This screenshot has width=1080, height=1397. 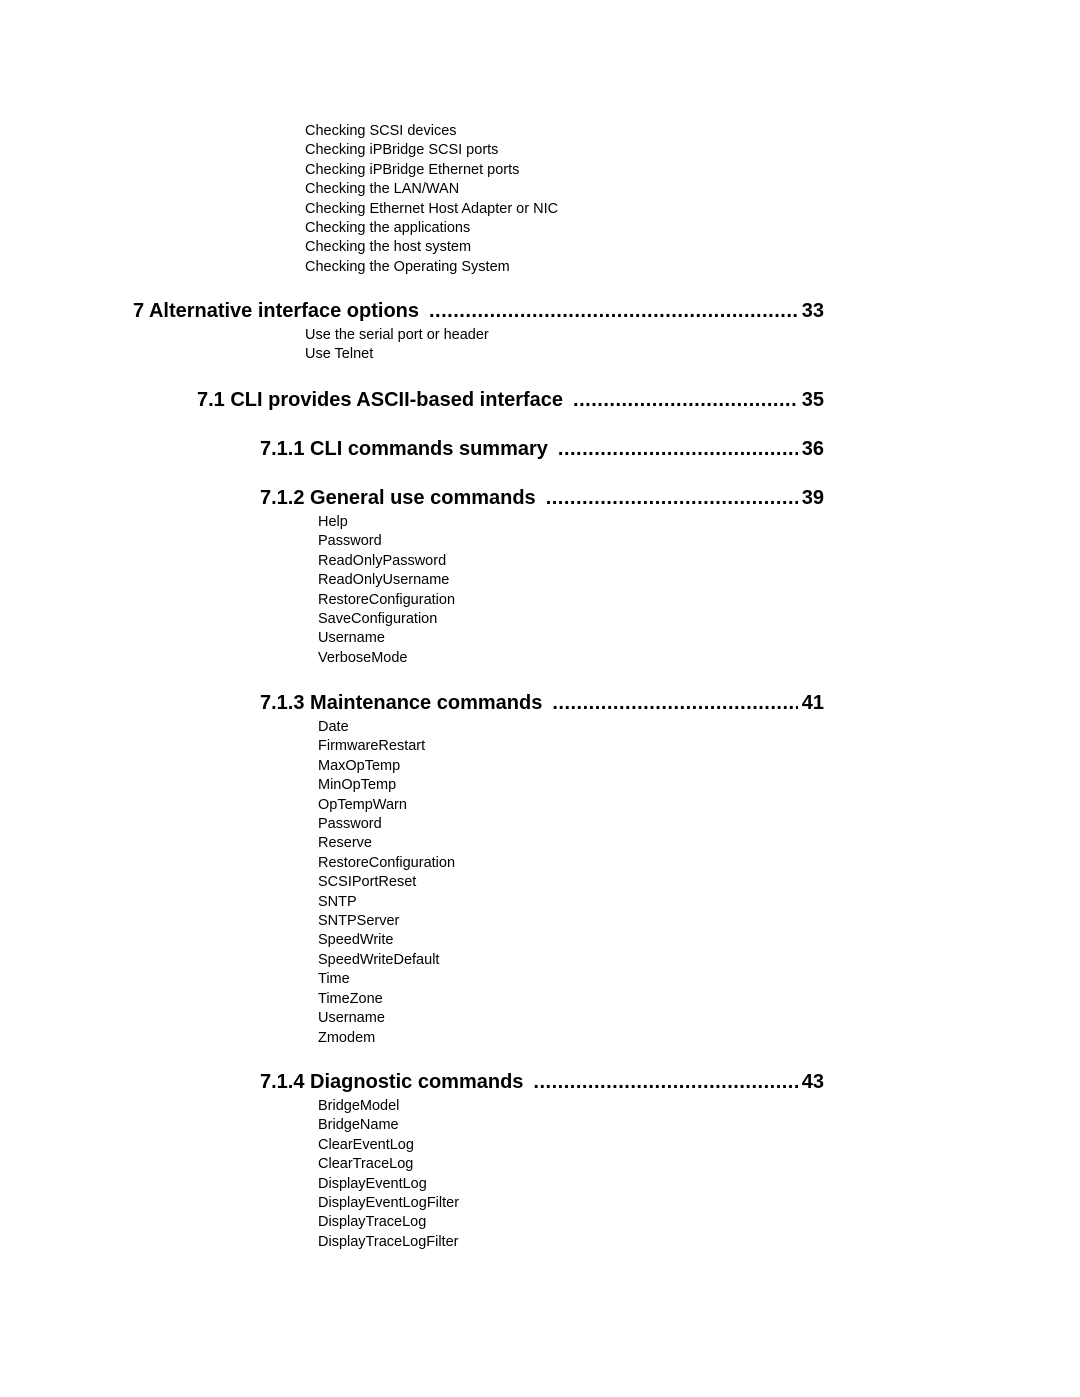 I want to click on toc-subitem: Help, so click(x=386, y=522).